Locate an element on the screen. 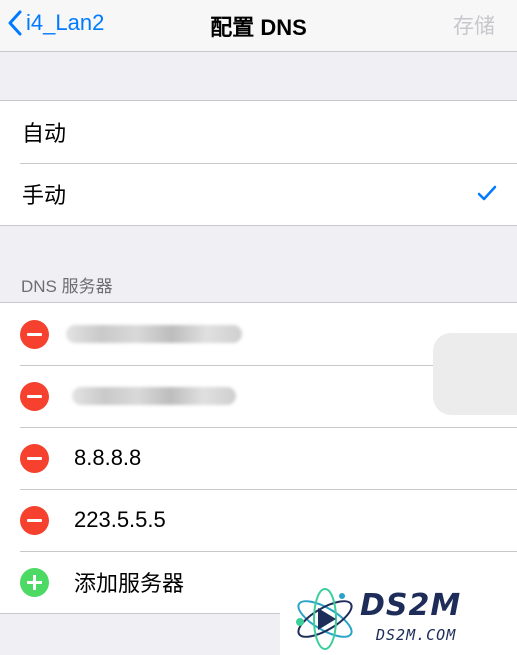  save-button: 存储 is located at coordinates (474, 25).